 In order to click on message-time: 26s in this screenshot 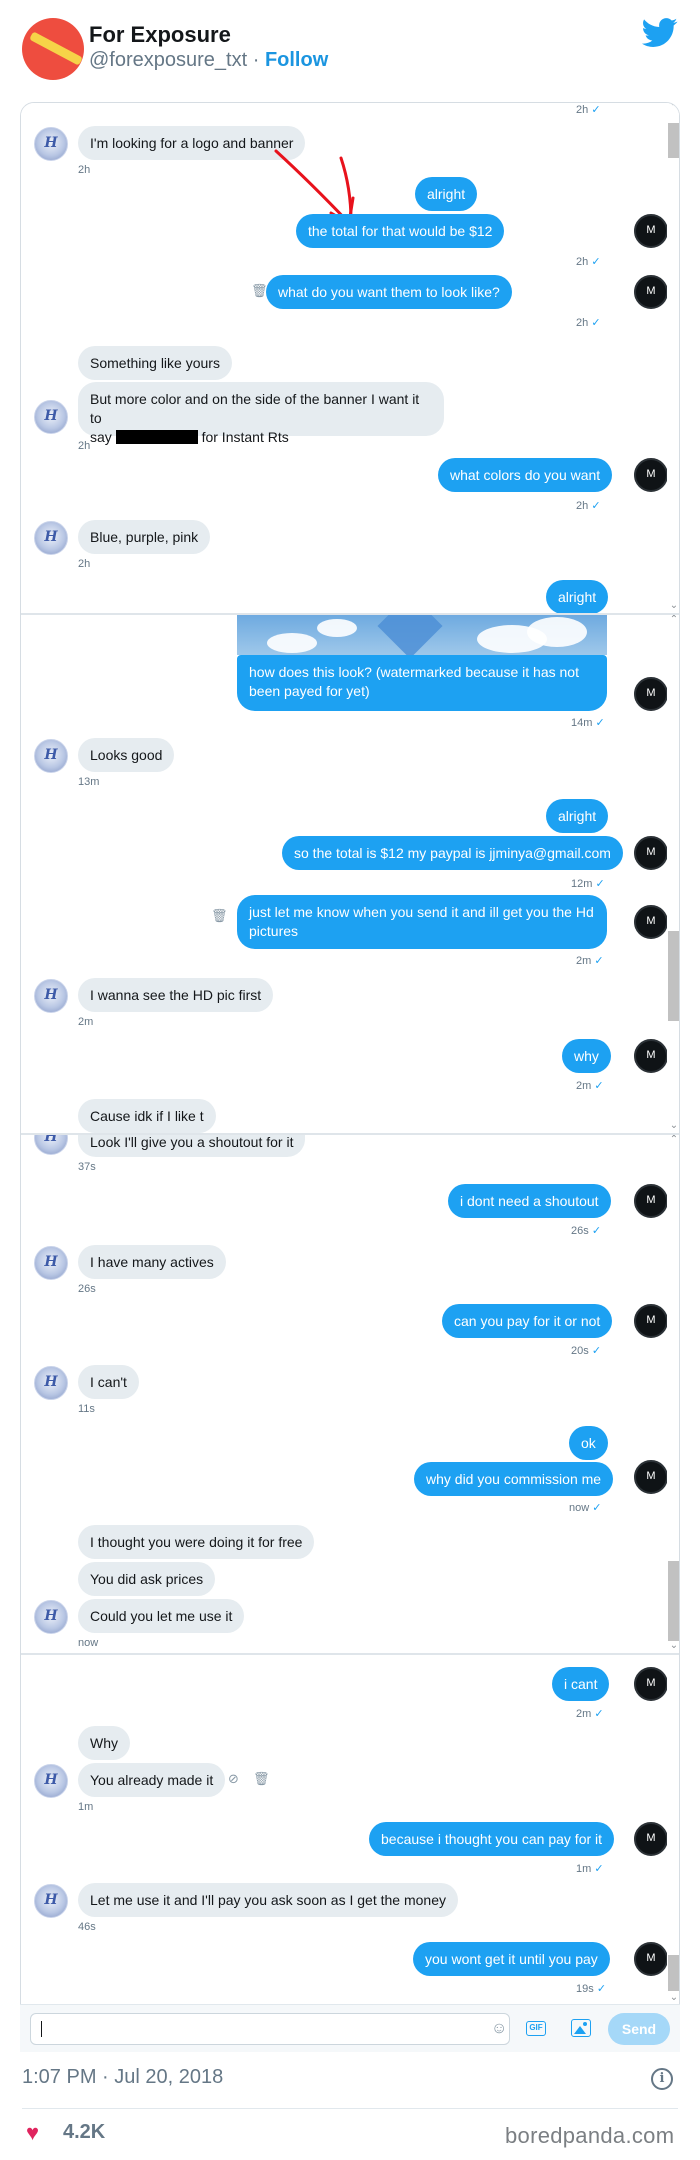, I will do `click(87, 1289)`.